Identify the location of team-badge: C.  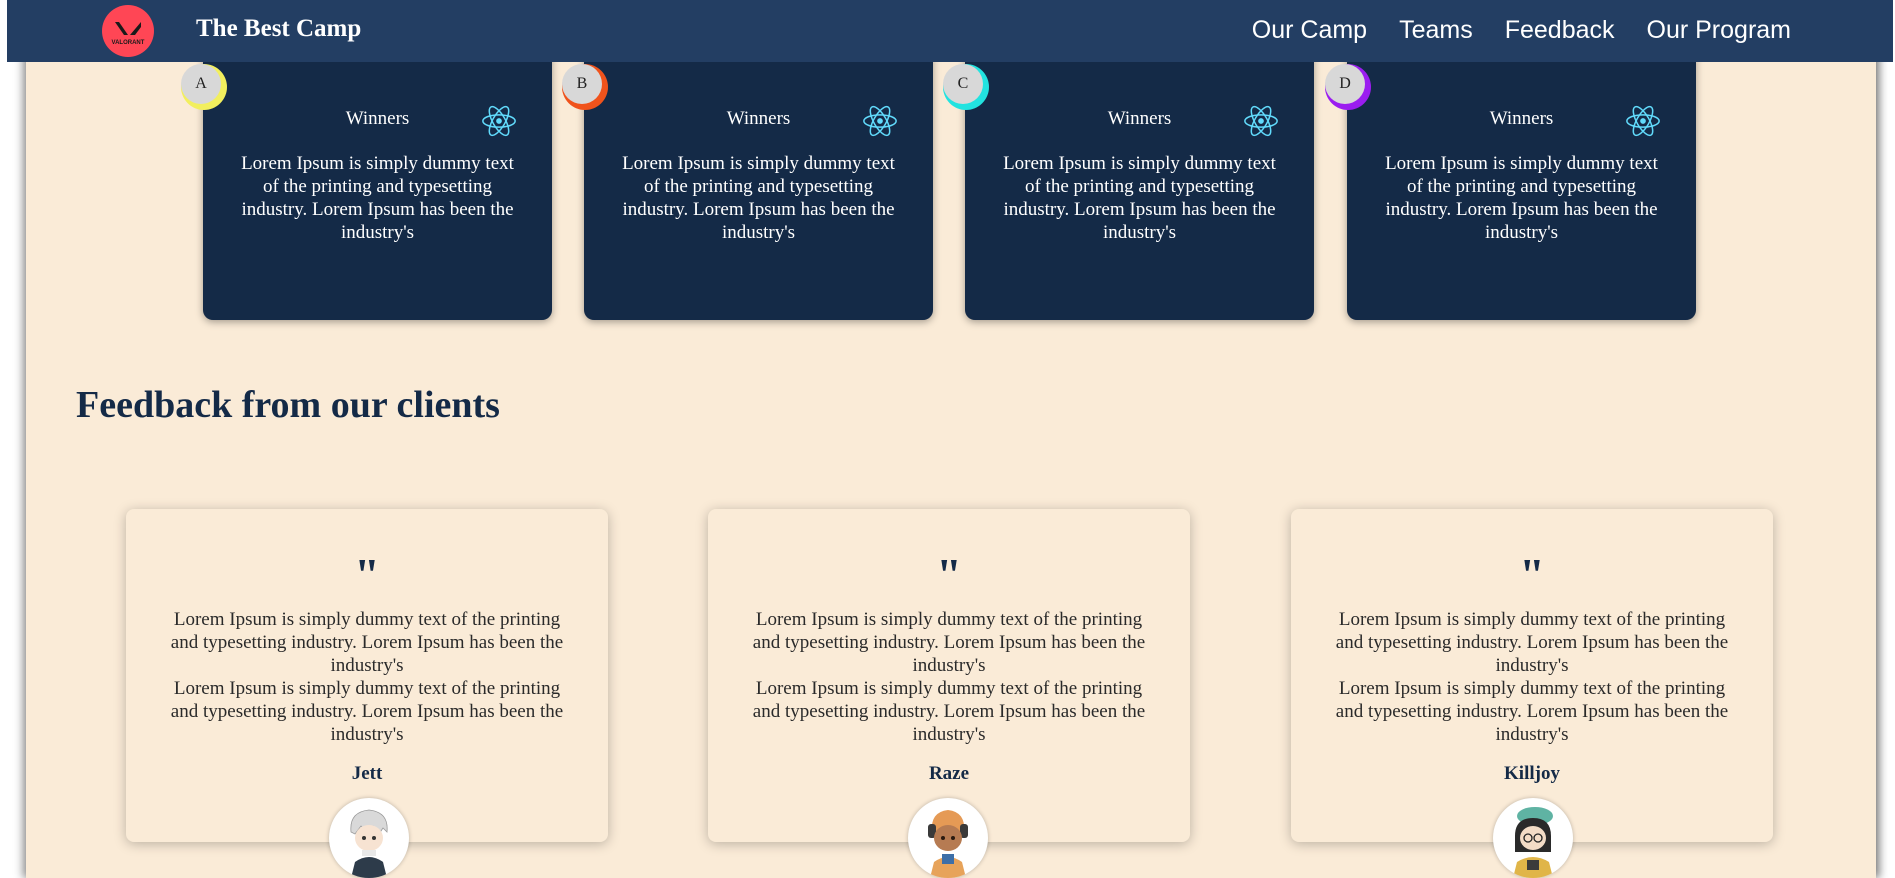
(966, 87).